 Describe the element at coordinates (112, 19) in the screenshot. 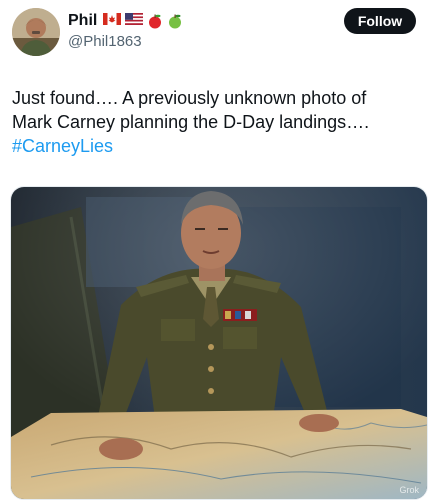

I see `flag-canada-icon` at that location.